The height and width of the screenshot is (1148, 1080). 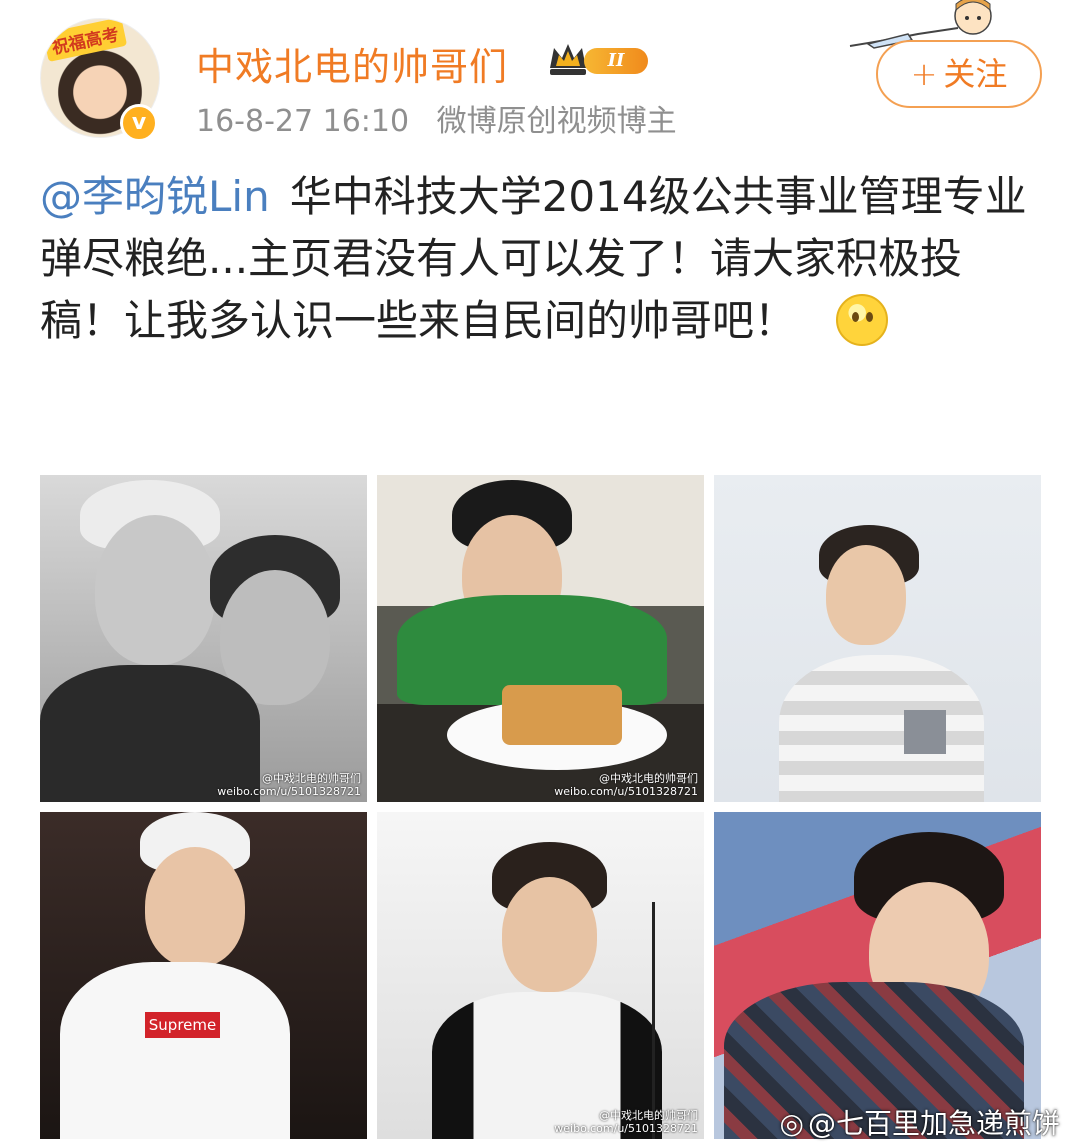 I want to click on level-label: II, so click(x=616, y=61).